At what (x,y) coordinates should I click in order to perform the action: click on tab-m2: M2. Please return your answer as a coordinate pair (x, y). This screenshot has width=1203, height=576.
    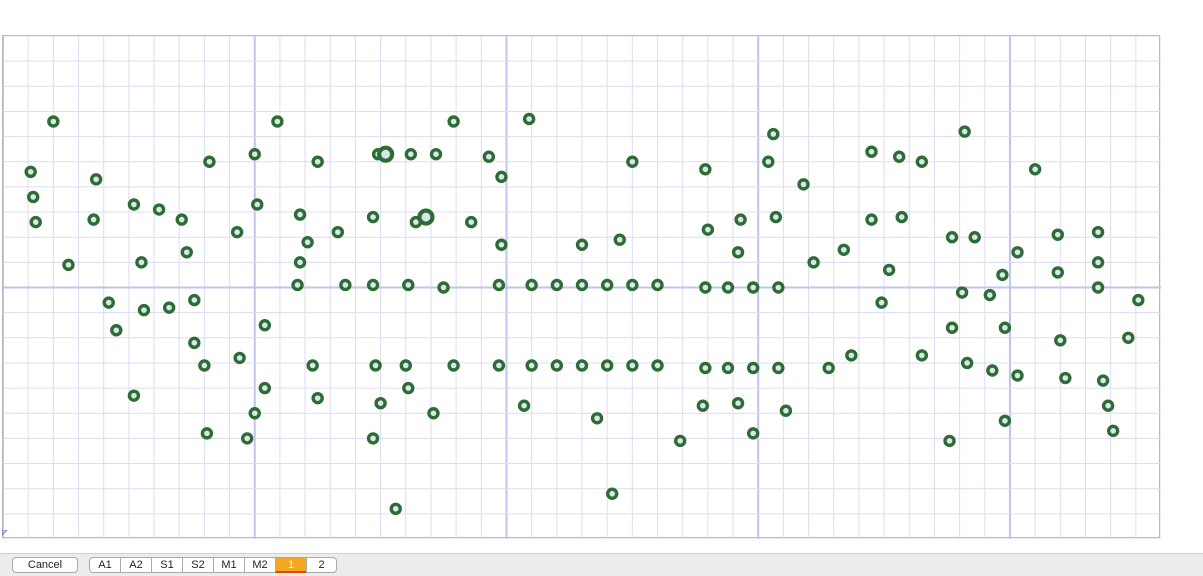
    Looking at the image, I should click on (259, 565).